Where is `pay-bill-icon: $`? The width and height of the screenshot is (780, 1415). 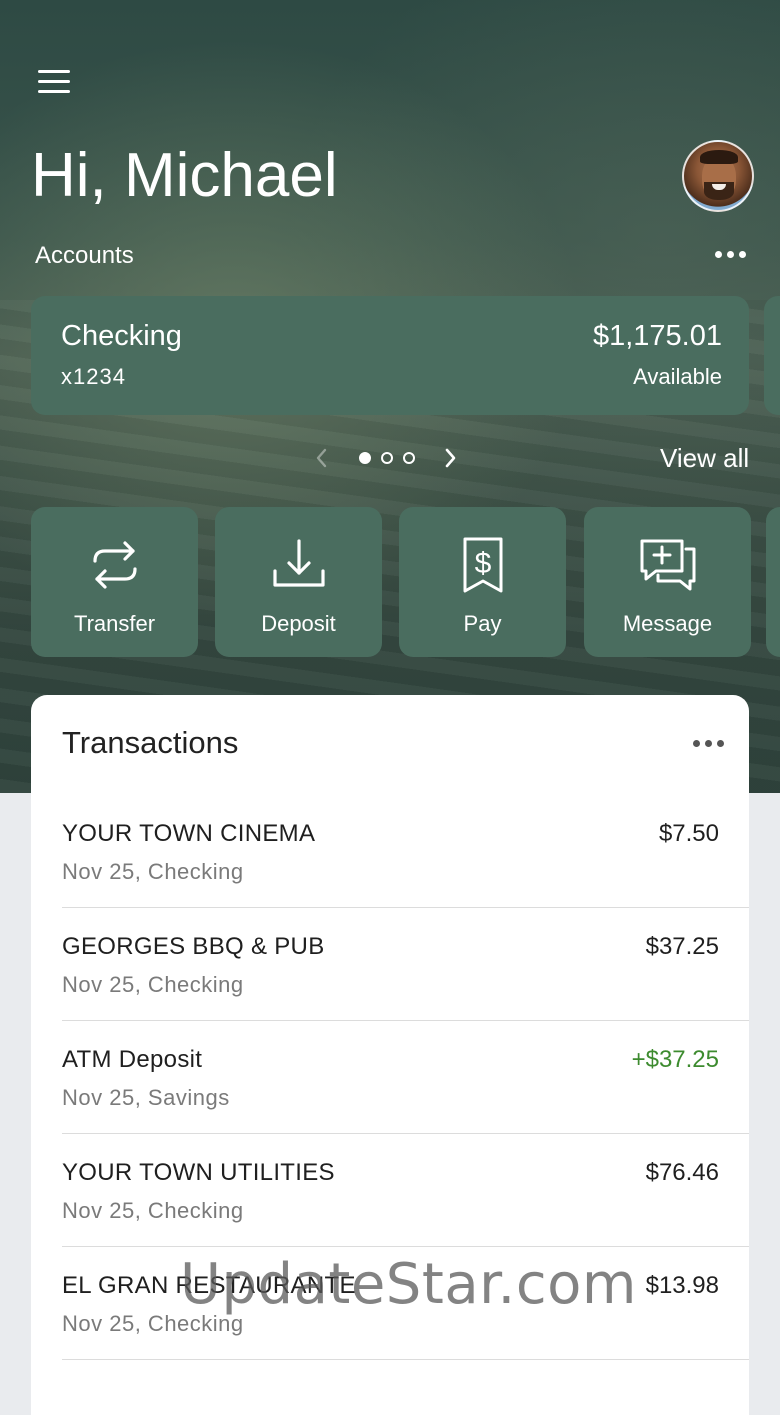
pay-bill-icon: $ is located at coordinates (482, 565).